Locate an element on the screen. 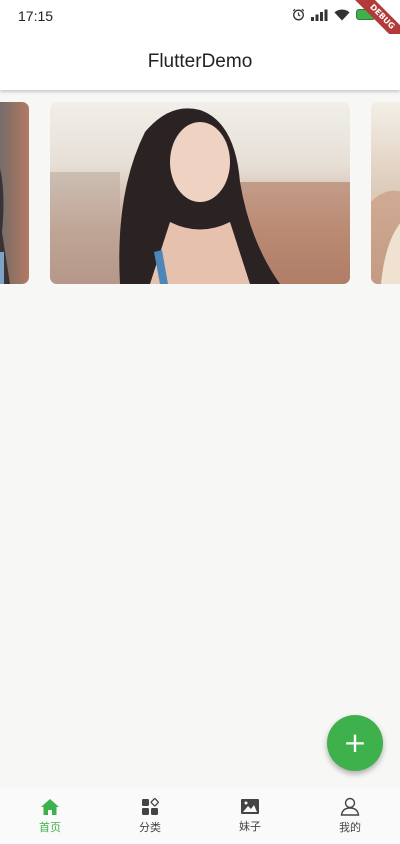  add-button: + is located at coordinates (355, 743).